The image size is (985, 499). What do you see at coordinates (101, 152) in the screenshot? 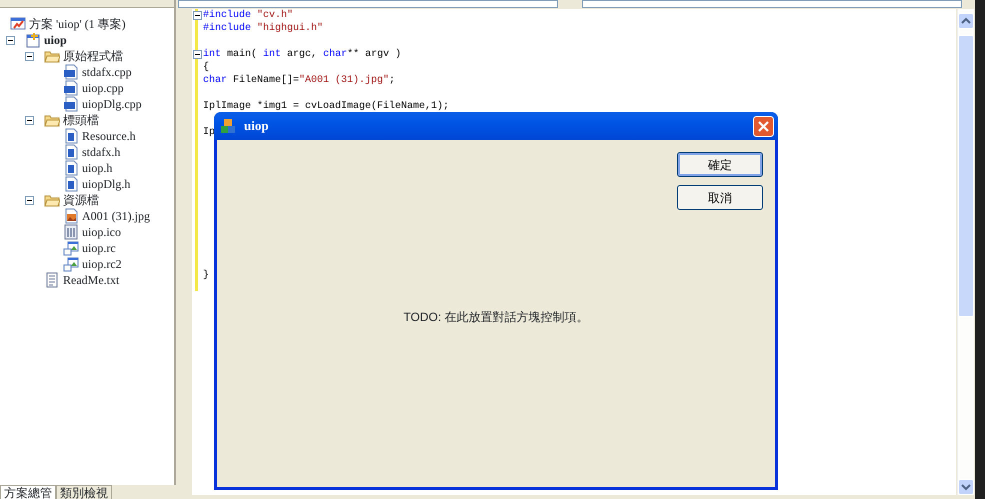
I see `file-item: stdafx.h` at bounding box center [101, 152].